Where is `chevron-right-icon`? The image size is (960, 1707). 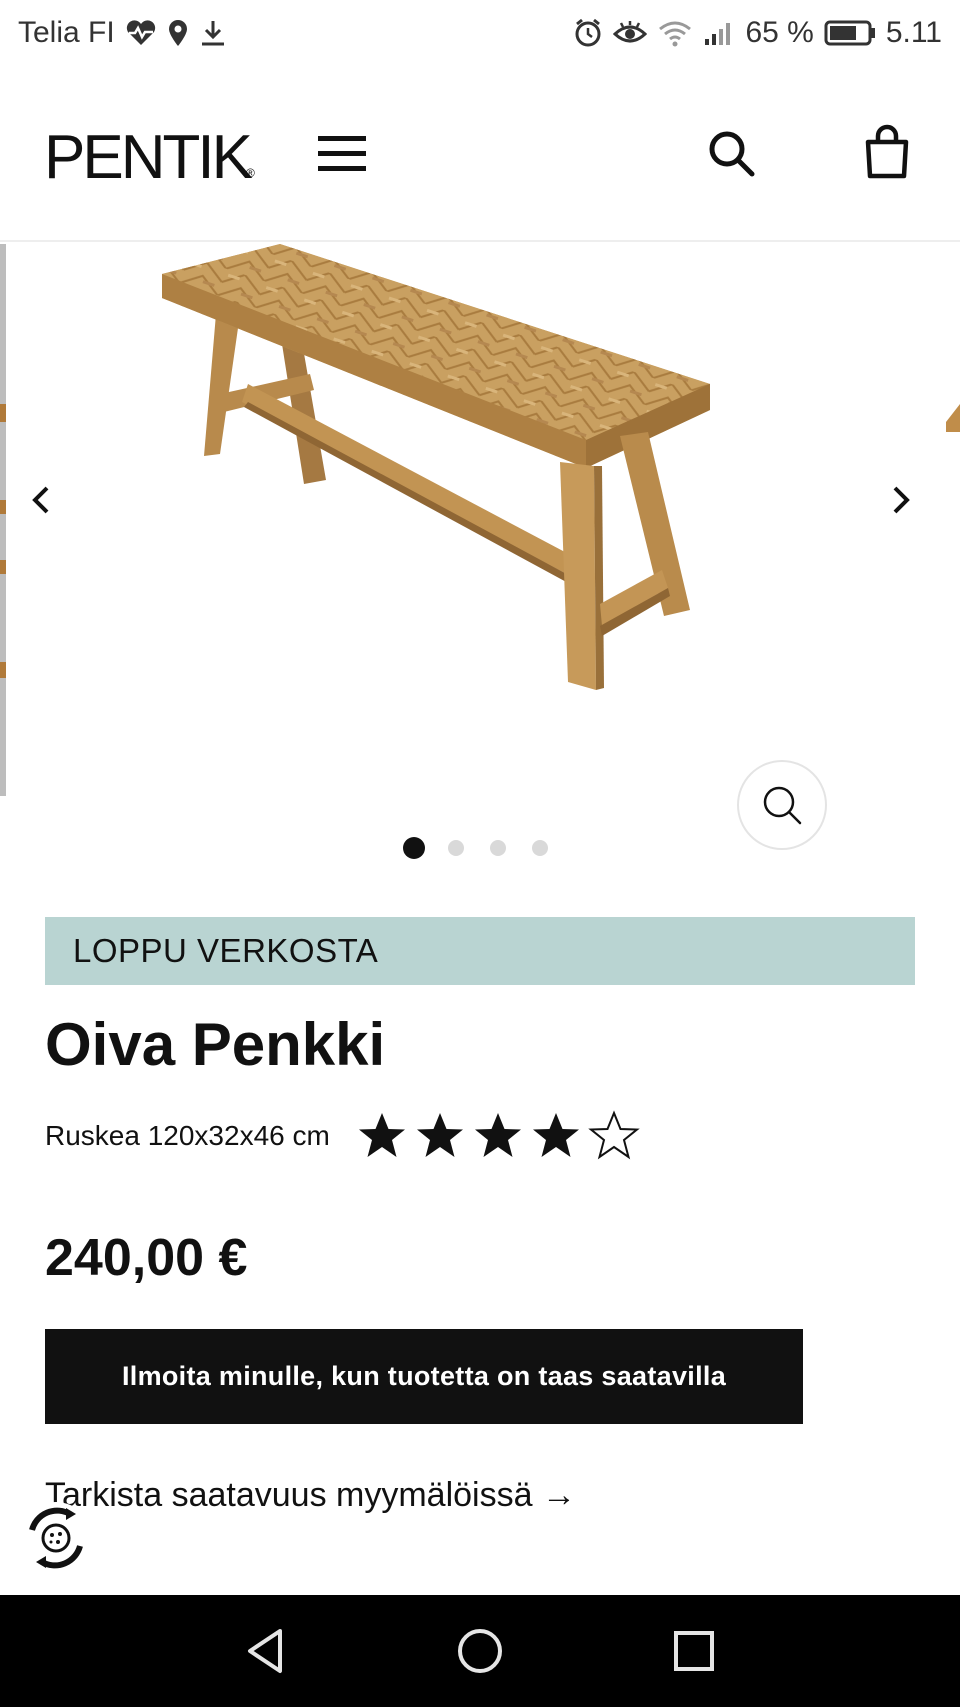
chevron-right-icon is located at coordinates (901, 500).